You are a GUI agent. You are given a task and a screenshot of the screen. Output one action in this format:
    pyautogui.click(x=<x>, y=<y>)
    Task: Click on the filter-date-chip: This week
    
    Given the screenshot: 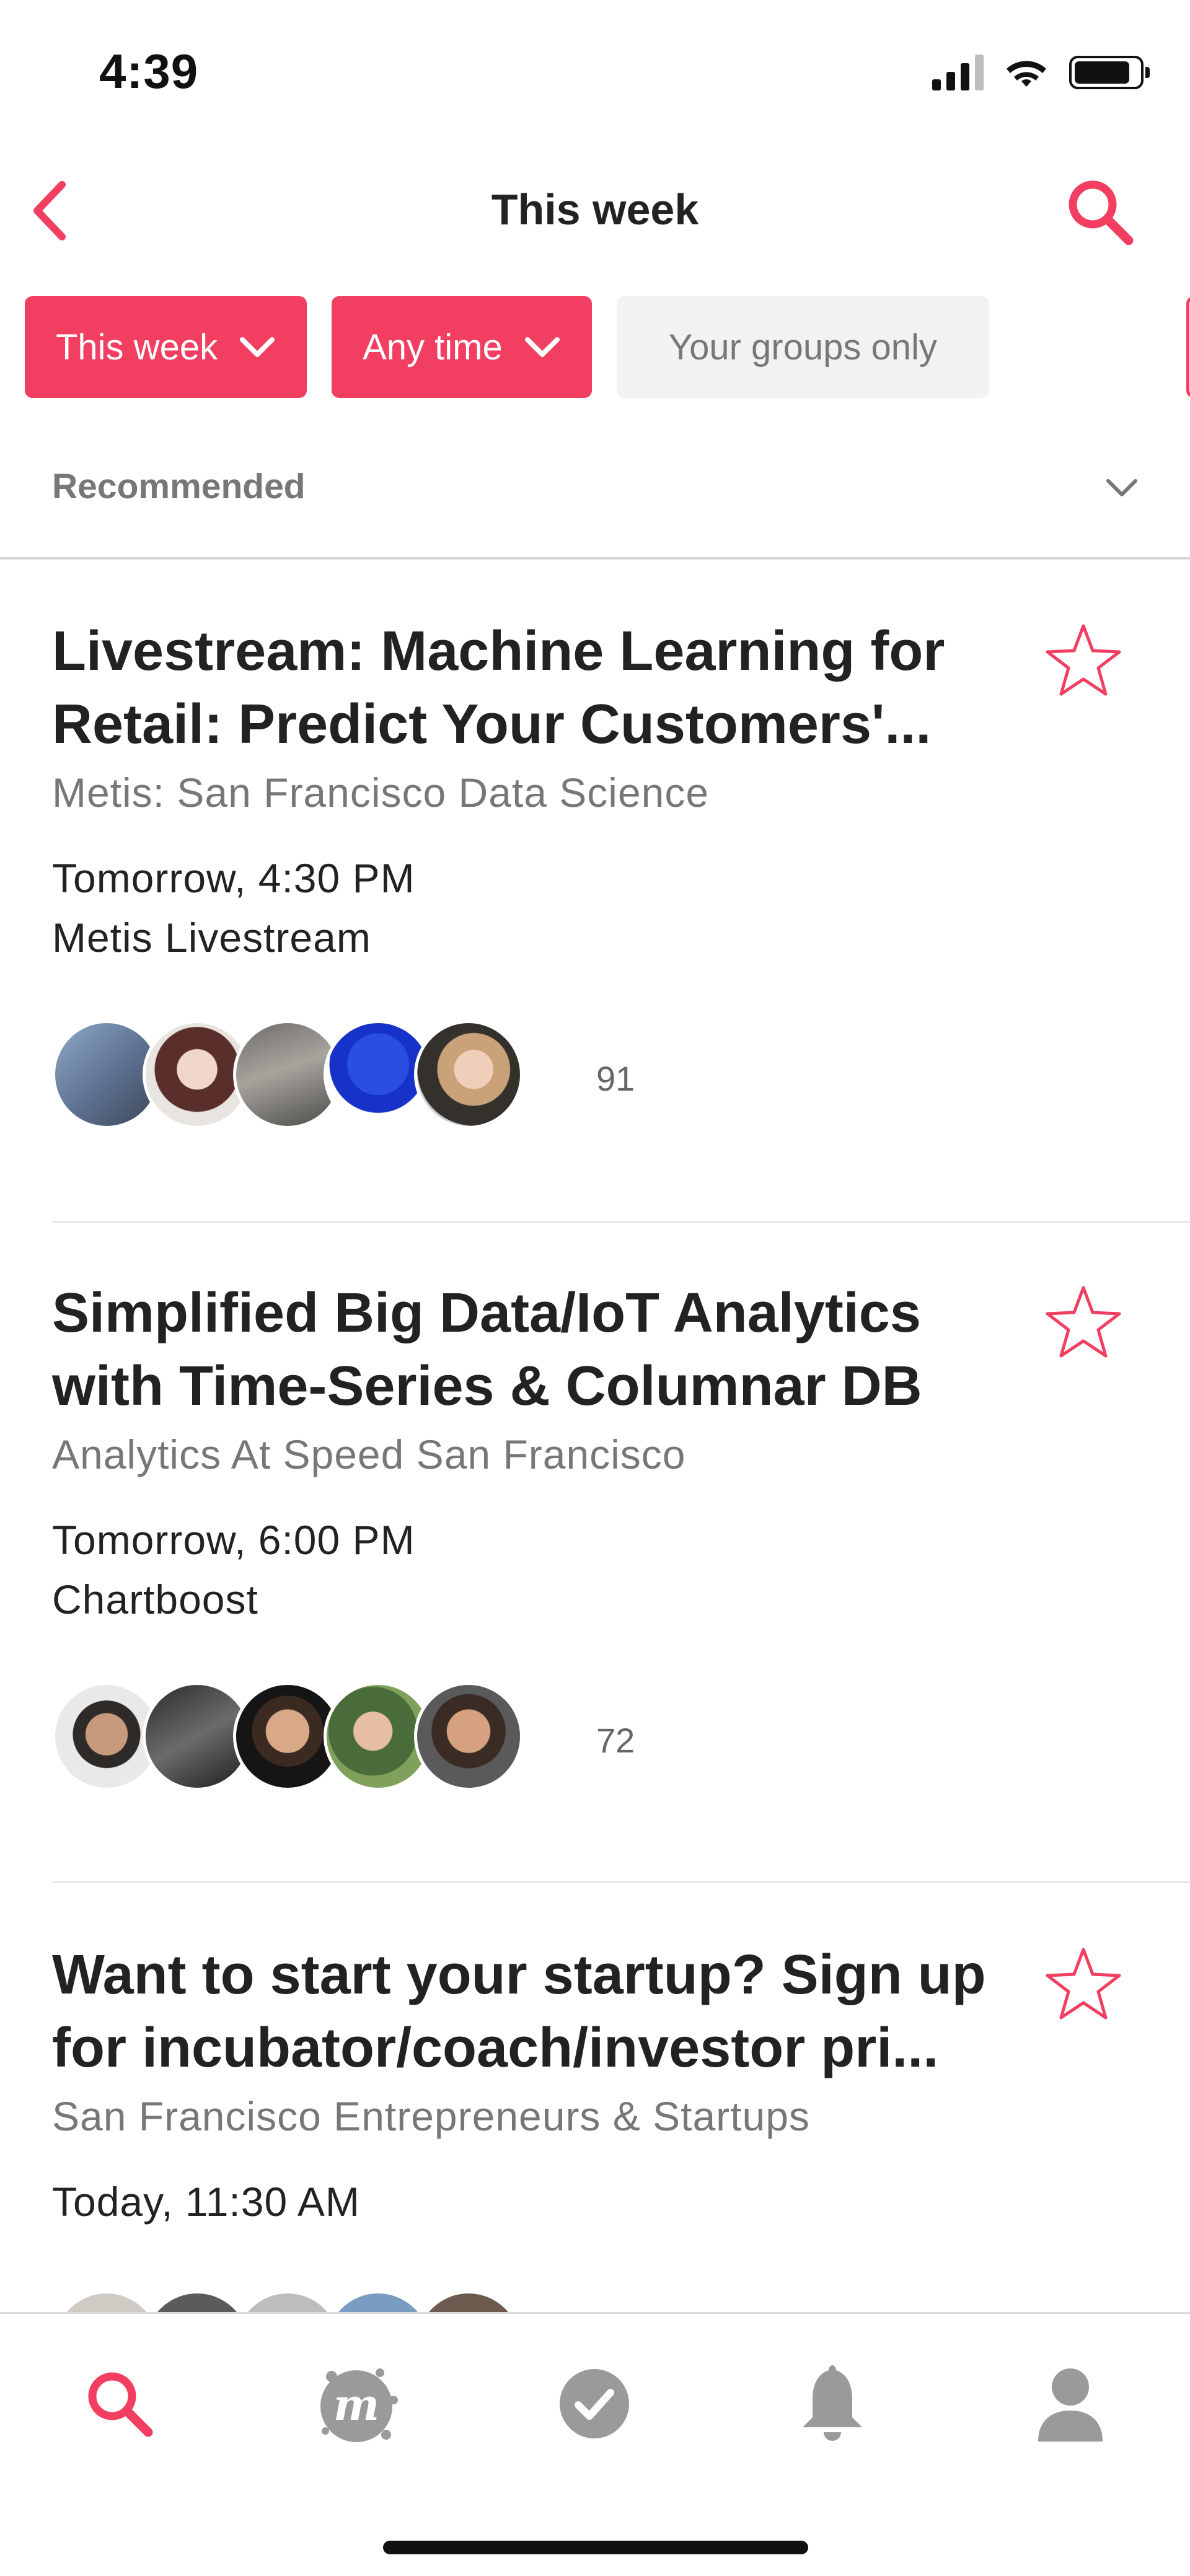 What is the action you would take?
    pyautogui.click(x=166, y=347)
    